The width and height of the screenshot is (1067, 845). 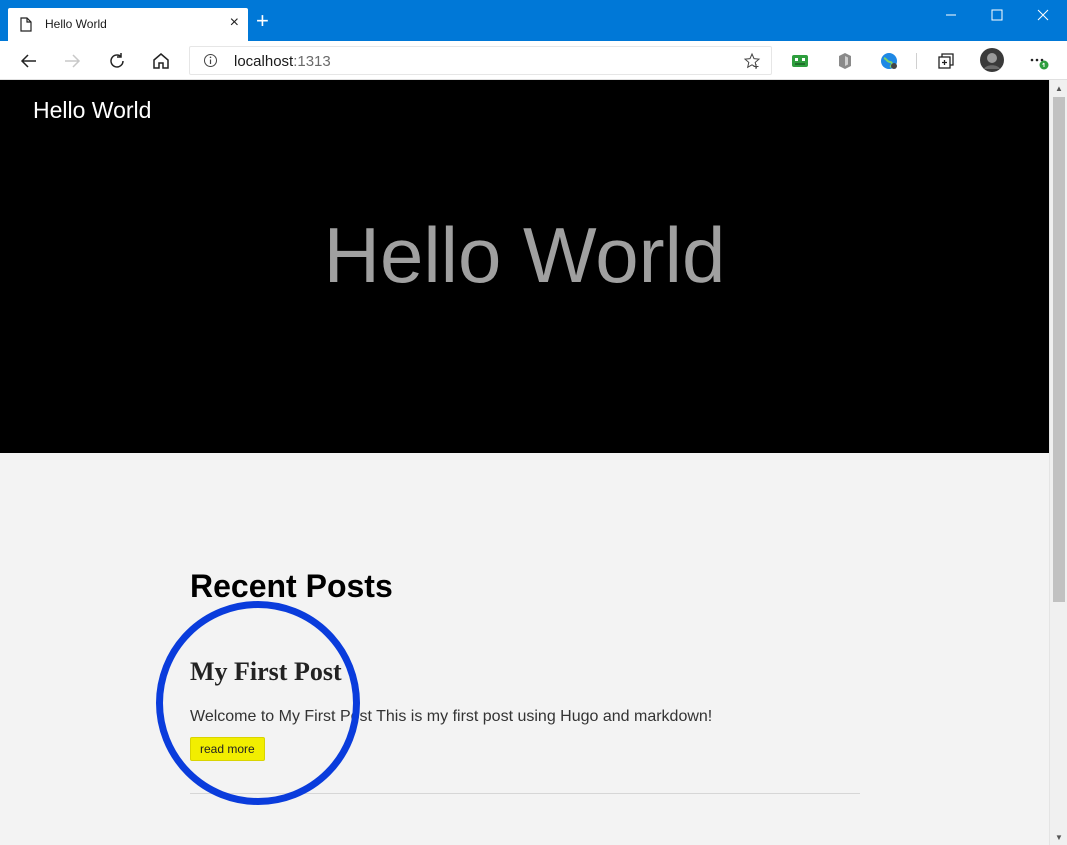 What do you see at coordinates (258, 703) in the screenshot?
I see `annotation-circle` at bounding box center [258, 703].